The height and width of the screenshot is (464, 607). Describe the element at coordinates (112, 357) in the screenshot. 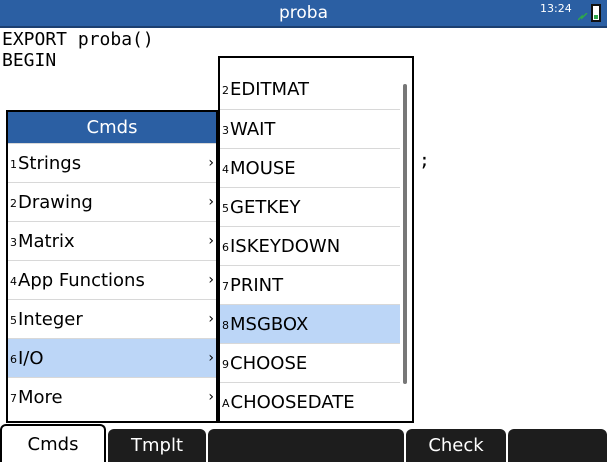

I see `menu-item-io: 6I/O ›` at that location.